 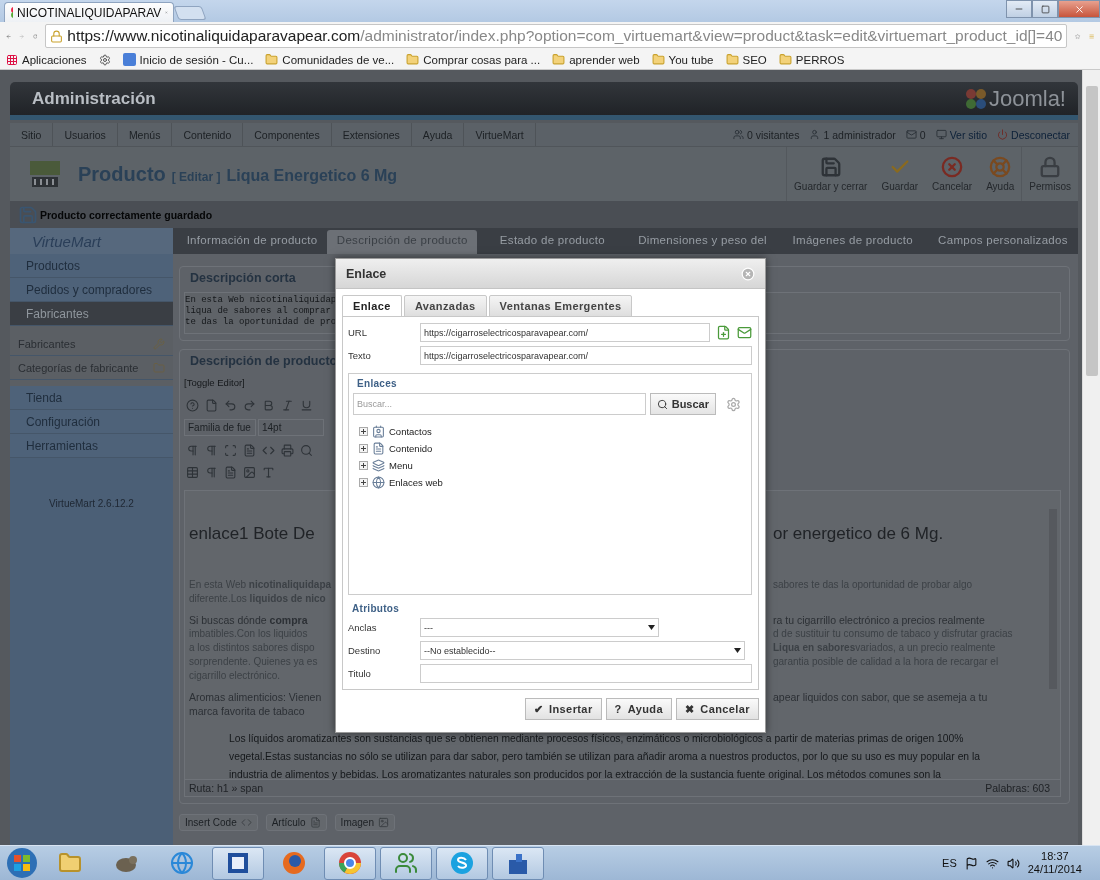 I want to click on status-text: 0 visitantes, so click(x=773, y=134).